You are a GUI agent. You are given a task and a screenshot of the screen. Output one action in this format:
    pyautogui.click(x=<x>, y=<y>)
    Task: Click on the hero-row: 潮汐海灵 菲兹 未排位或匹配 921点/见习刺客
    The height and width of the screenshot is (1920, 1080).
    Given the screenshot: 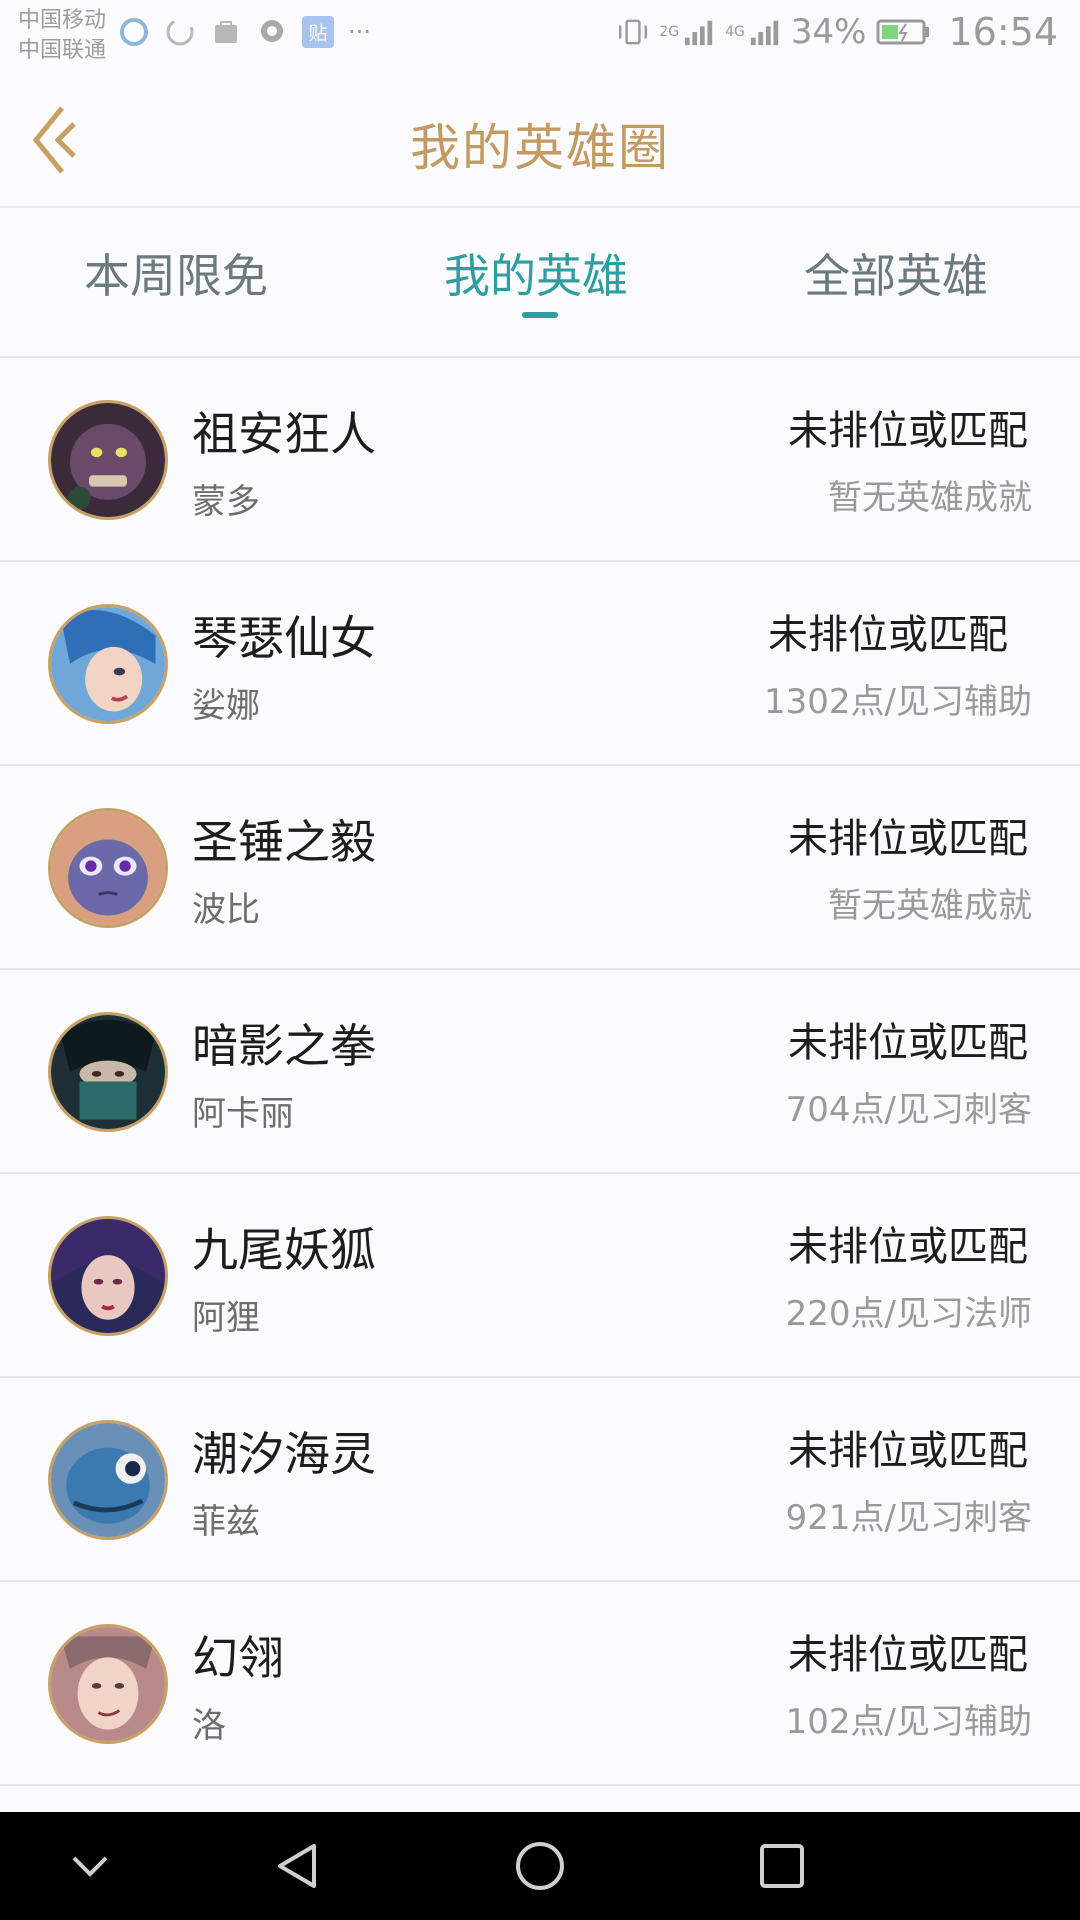 What is the action you would take?
    pyautogui.click(x=540, y=1480)
    